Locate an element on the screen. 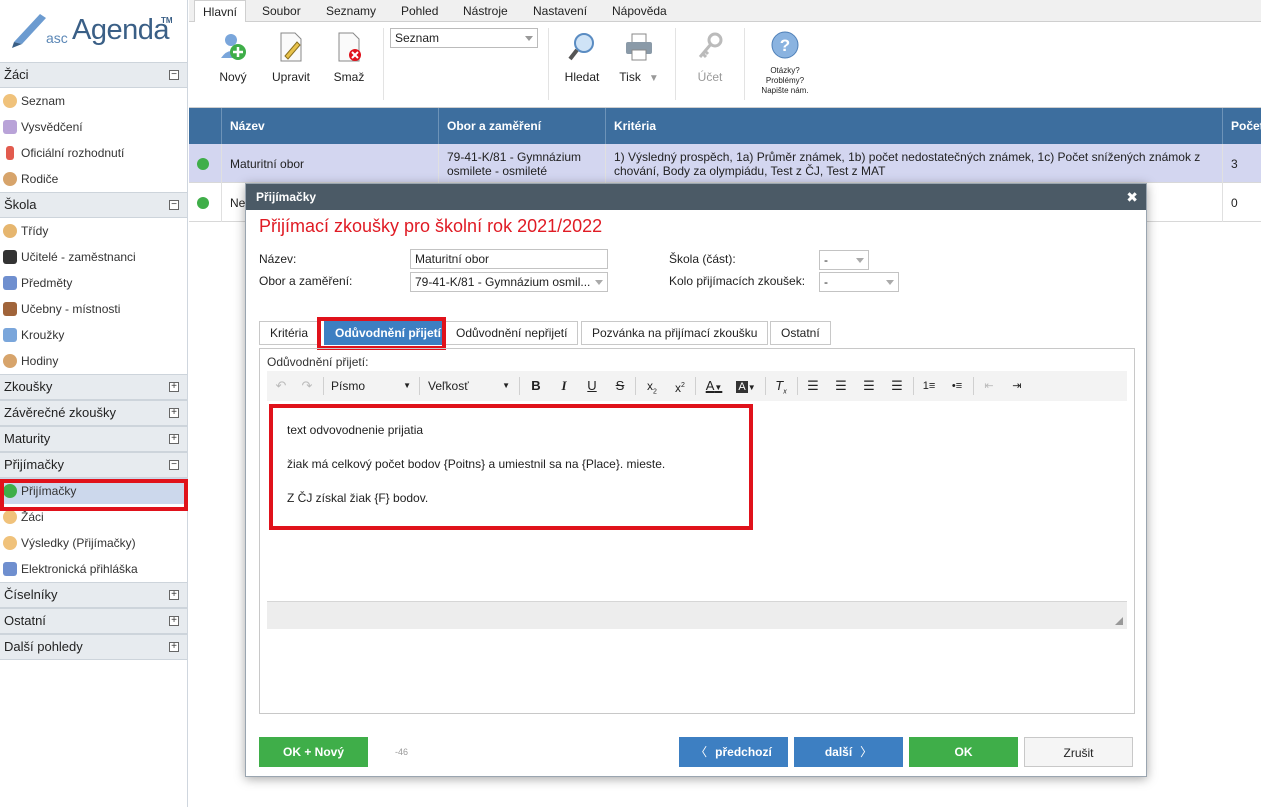  subscript-icon: x2 is located at coordinates (652, 386).